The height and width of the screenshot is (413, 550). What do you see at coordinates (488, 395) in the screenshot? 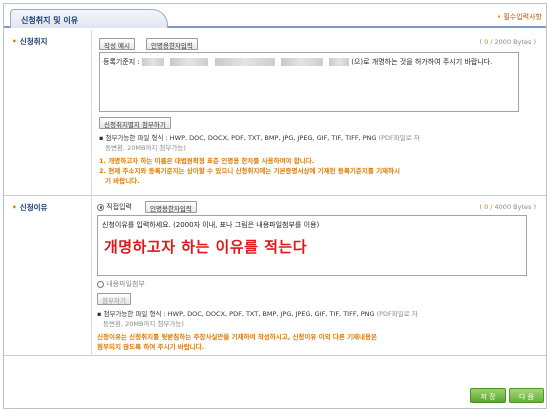
I see `save-button: 저 장` at bounding box center [488, 395].